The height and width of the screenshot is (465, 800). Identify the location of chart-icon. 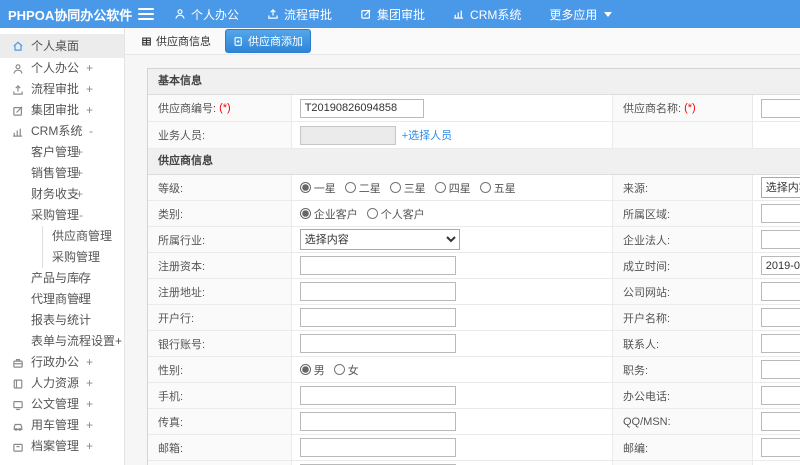
(459, 14).